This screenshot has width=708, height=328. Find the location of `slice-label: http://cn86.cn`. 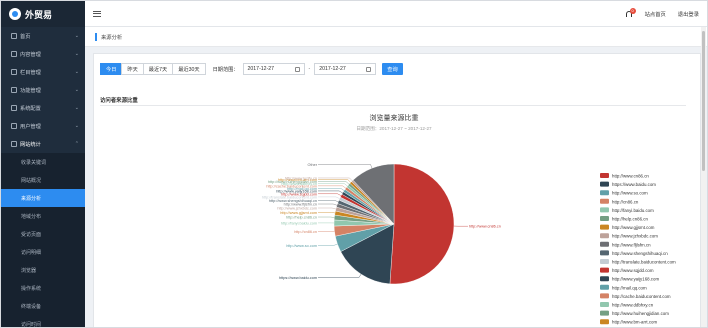

slice-label: http://cn86.cn is located at coordinates (305, 232).